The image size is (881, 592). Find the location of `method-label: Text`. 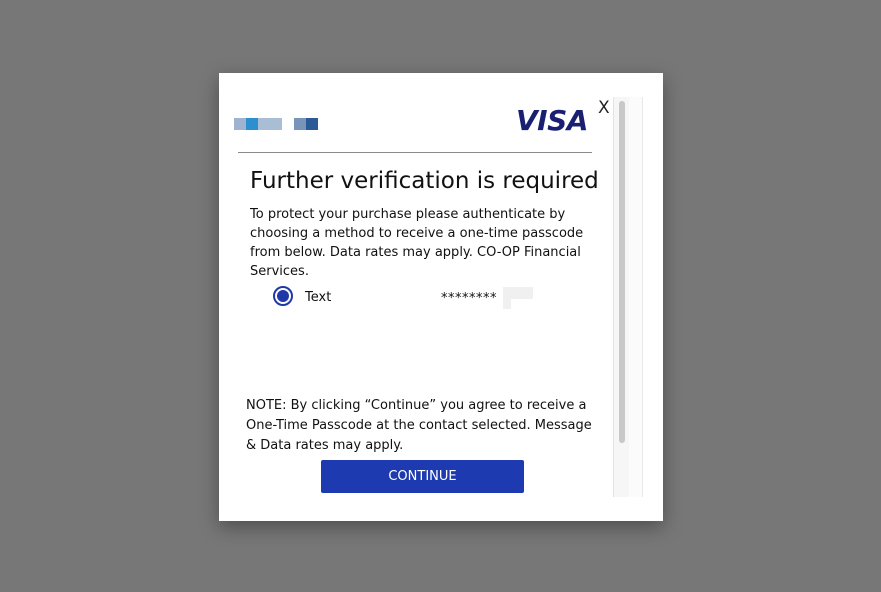

method-label: Text is located at coordinates (318, 297).